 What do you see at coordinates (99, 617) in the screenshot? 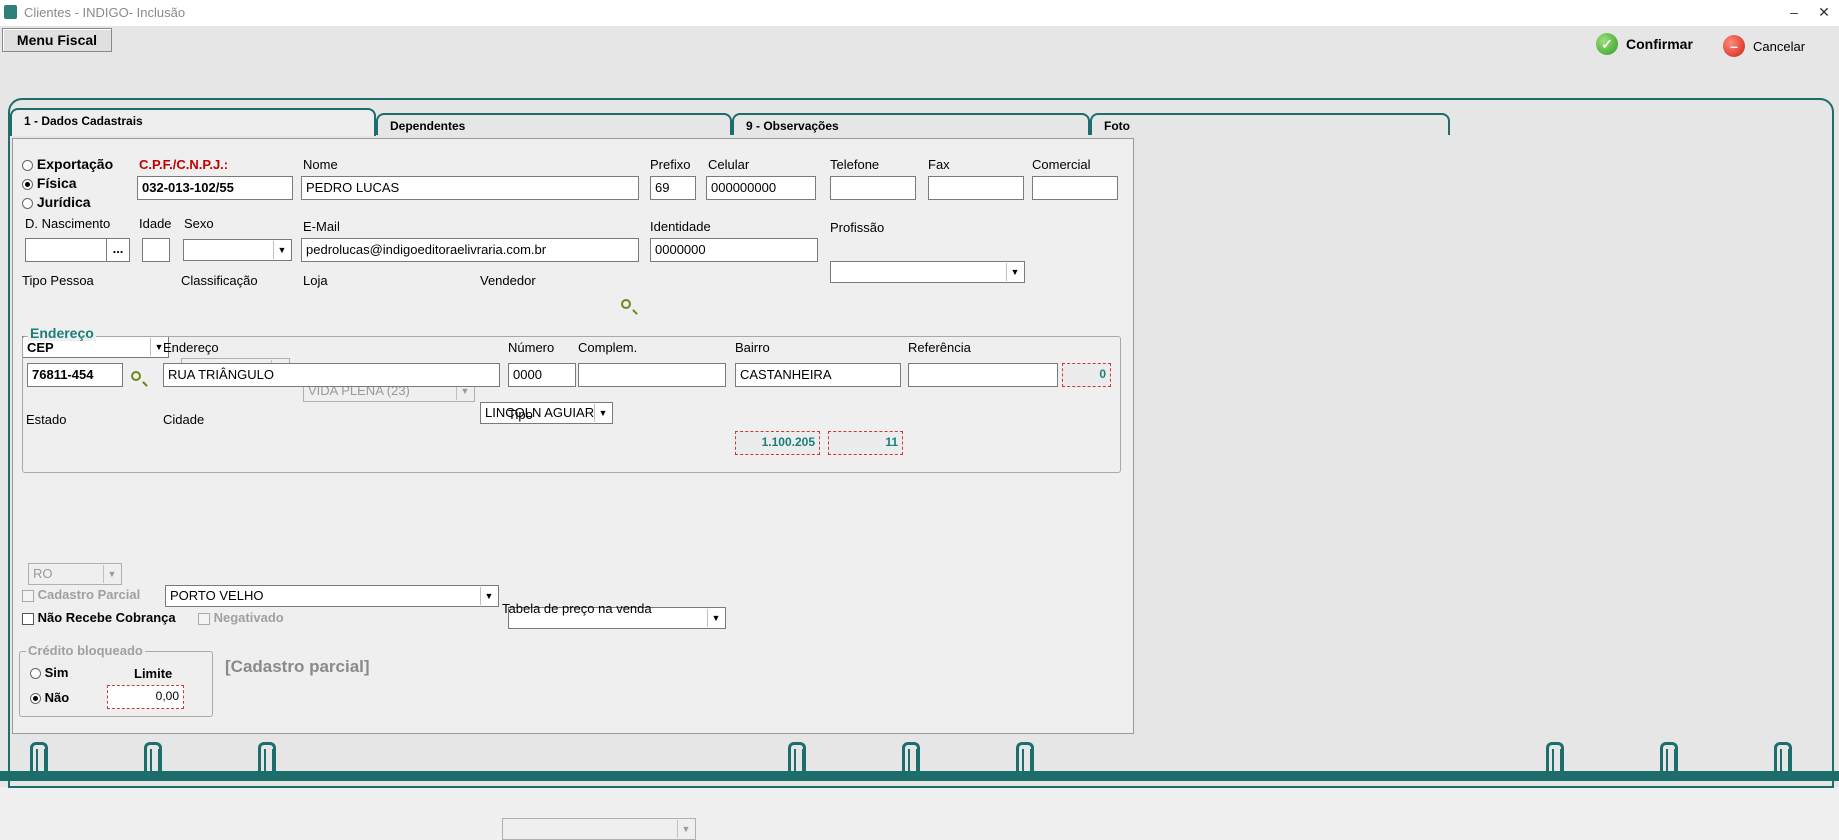
I see `nao-recebe-cobranca-checkbox: Não Recebe Cobrança` at bounding box center [99, 617].